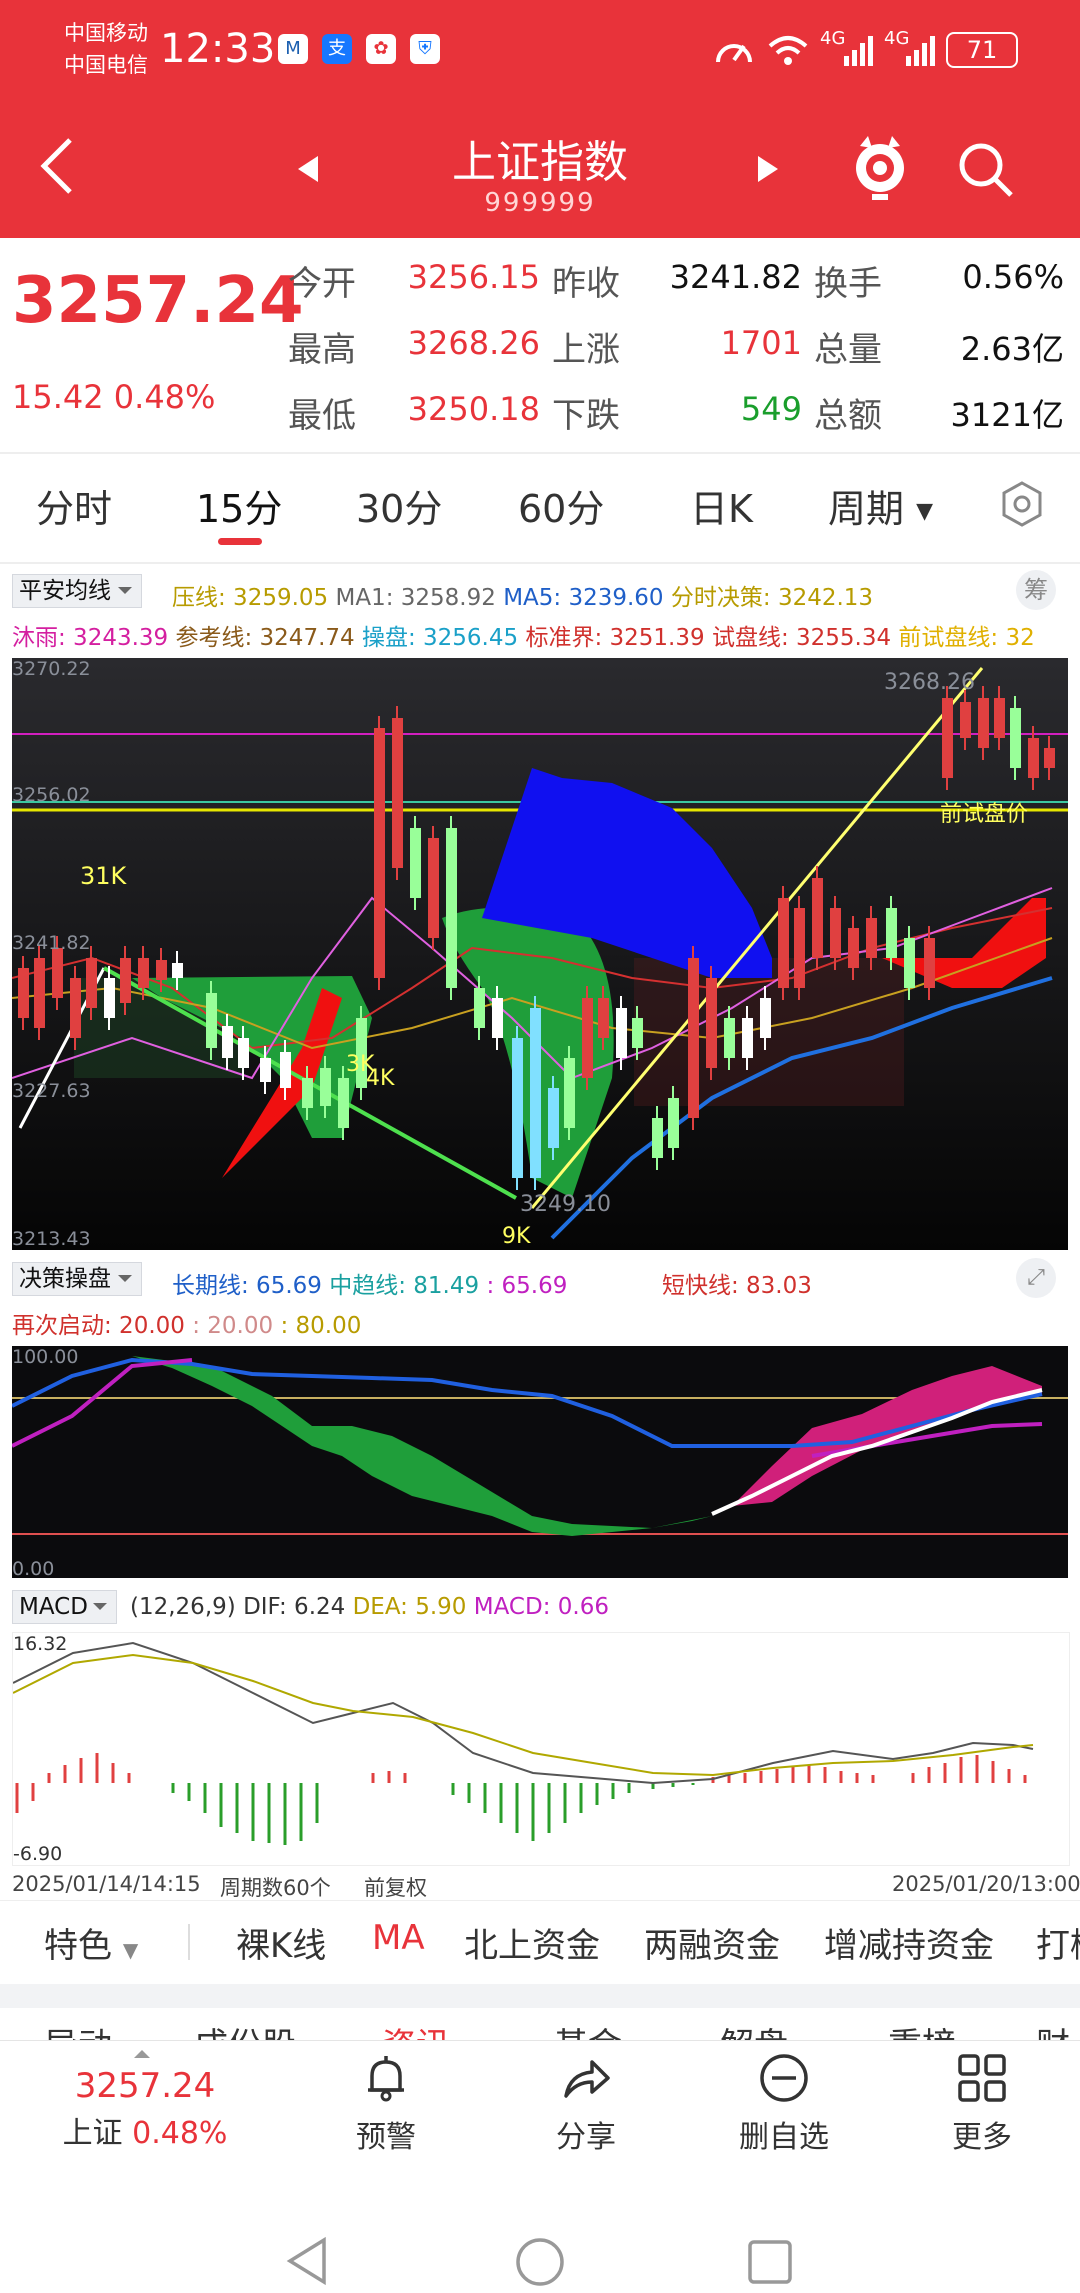 The image size is (1080, 2293). I want to click on mascot-icon, so click(880, 169).